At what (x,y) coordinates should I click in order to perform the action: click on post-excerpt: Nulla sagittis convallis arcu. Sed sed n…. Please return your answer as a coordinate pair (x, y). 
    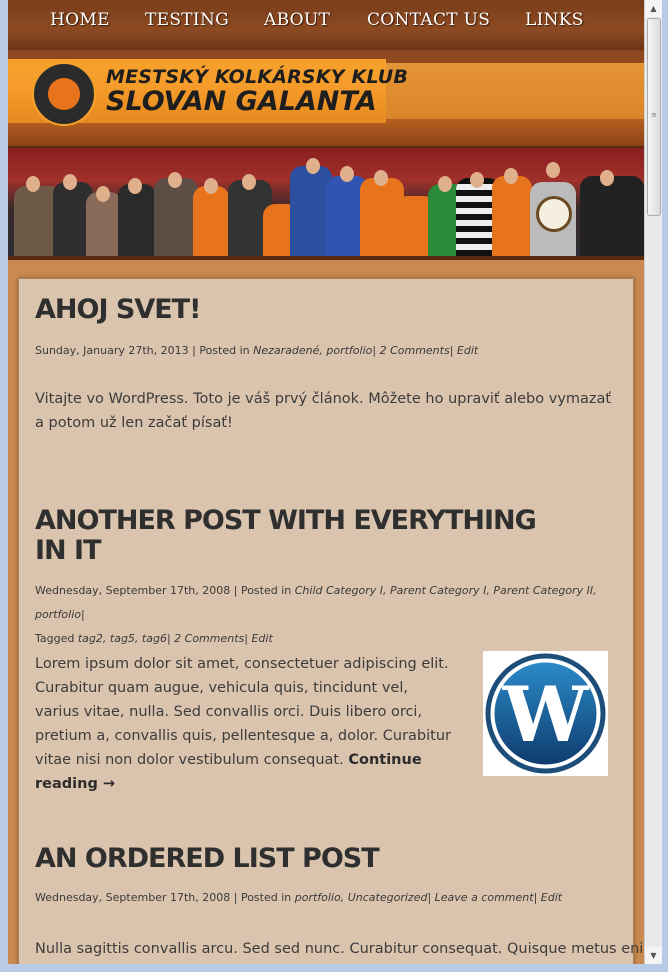
    Looking at the image, I should click on (339, 949).